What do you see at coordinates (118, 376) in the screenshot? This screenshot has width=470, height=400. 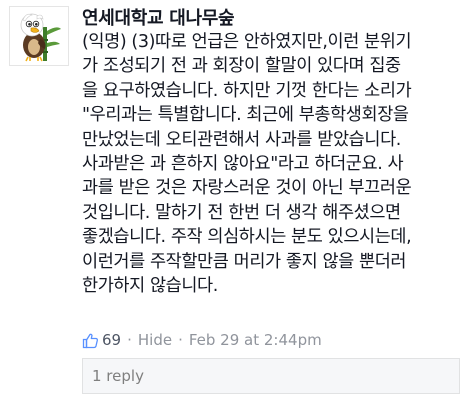 I see `replies-label: 1 reply` at bounding box center [118, 376].